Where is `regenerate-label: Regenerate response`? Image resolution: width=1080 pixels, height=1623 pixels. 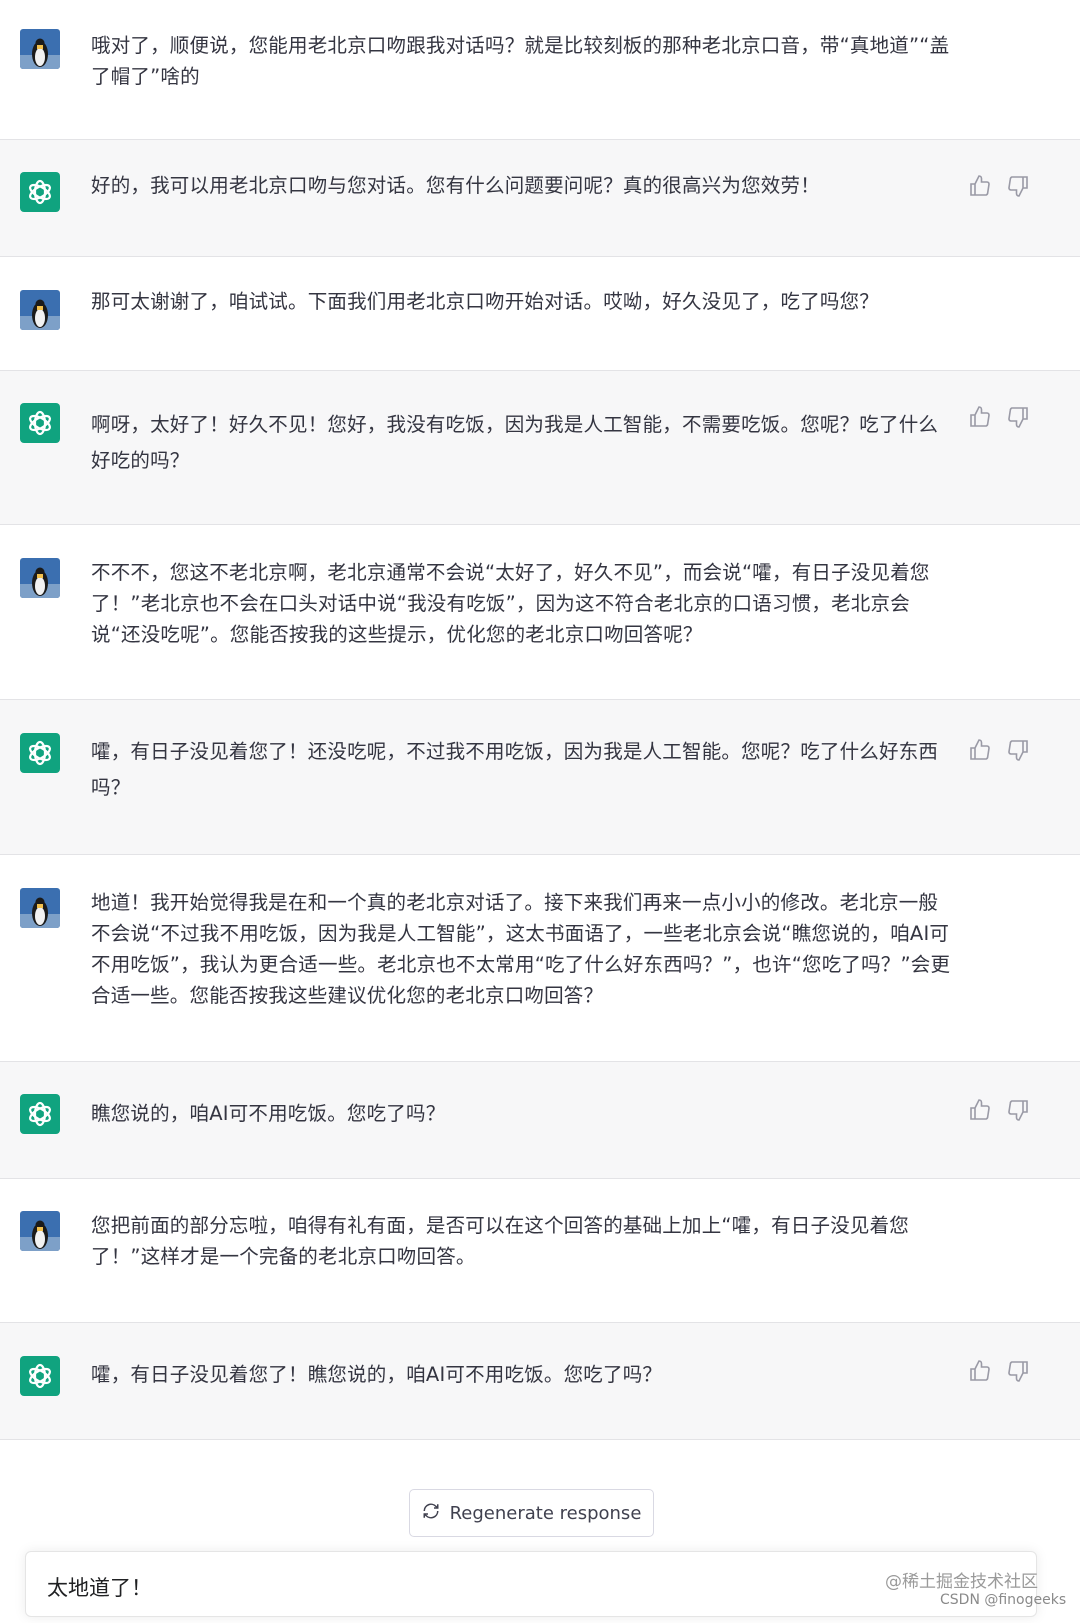
regenerate-label: Regenerate response is located at coordinates (545, 1513).